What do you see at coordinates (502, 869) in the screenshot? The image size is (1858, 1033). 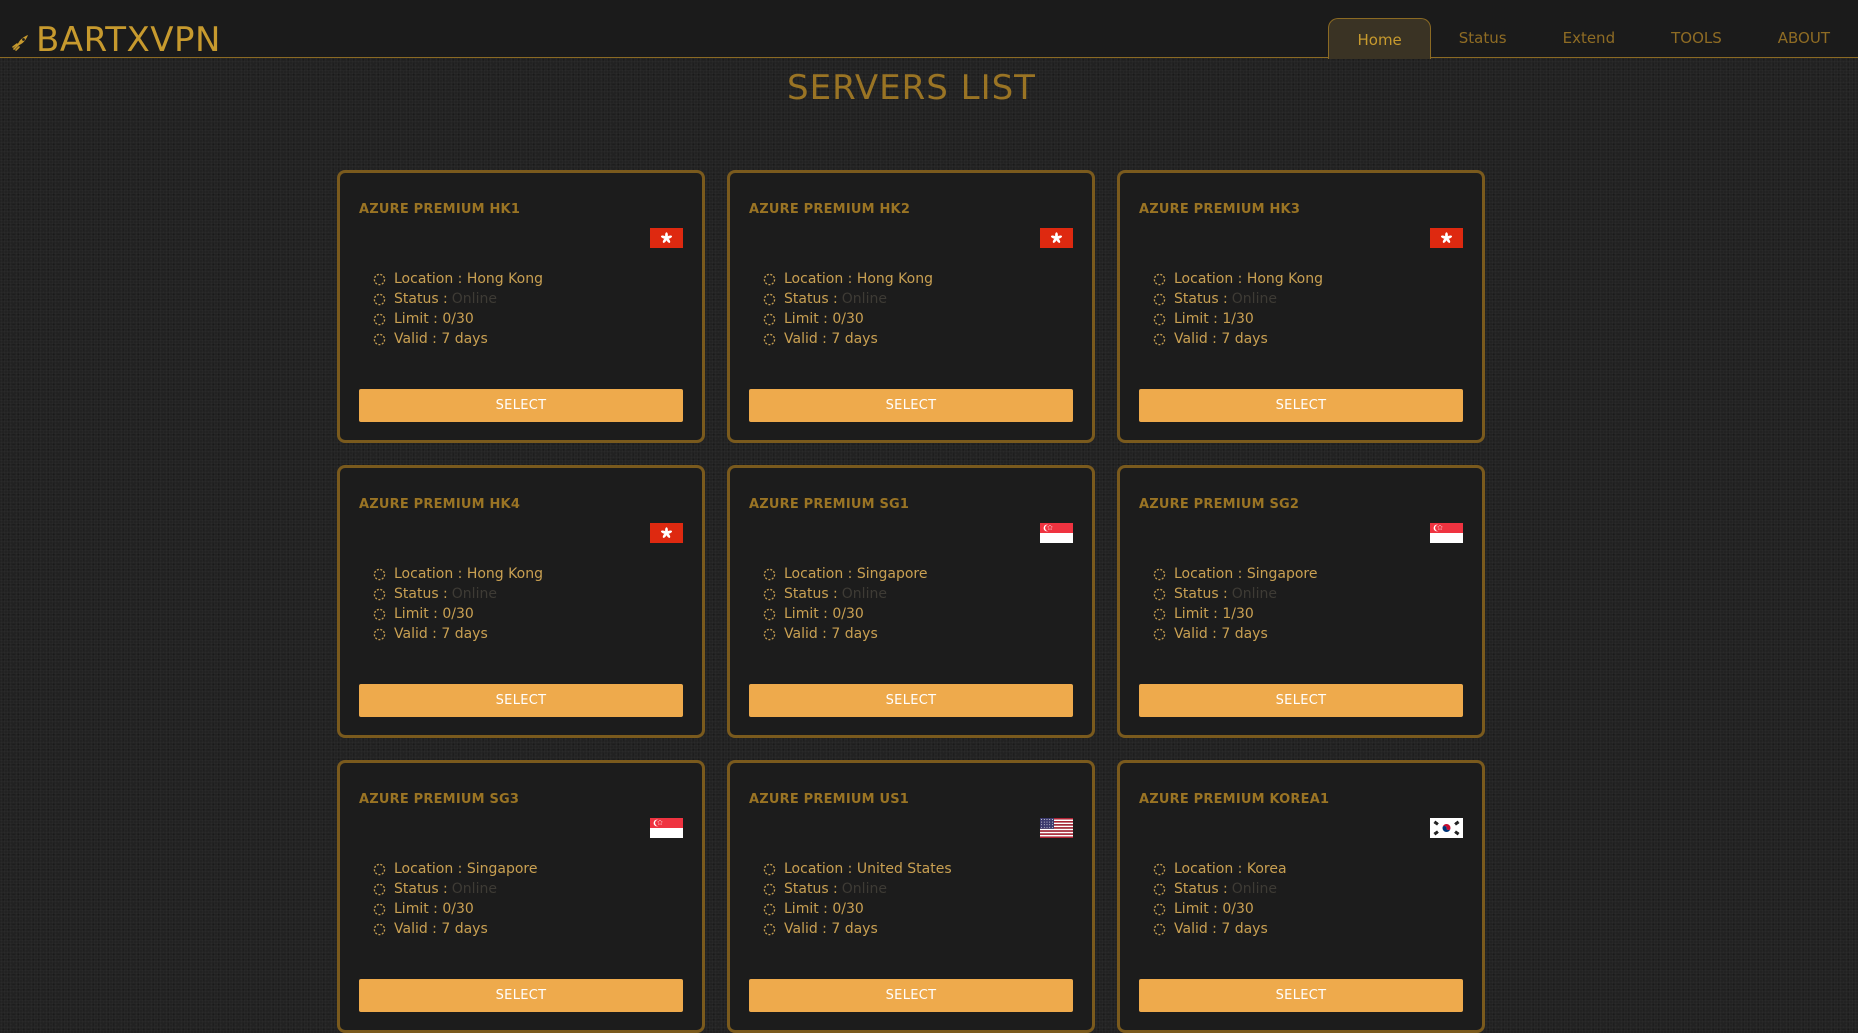 I see `location-value: Singapore` at bounding box center [502, 869].